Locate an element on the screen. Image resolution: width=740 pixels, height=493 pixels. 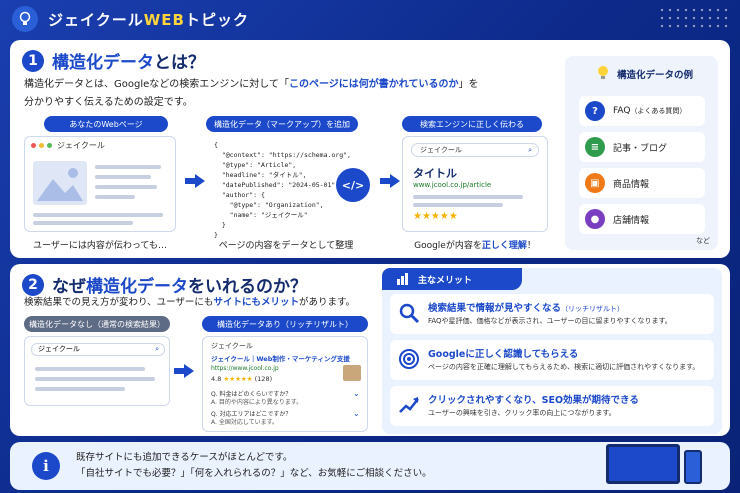
header: ジェイクールWEBトピック is located at coordinates (370, 19).